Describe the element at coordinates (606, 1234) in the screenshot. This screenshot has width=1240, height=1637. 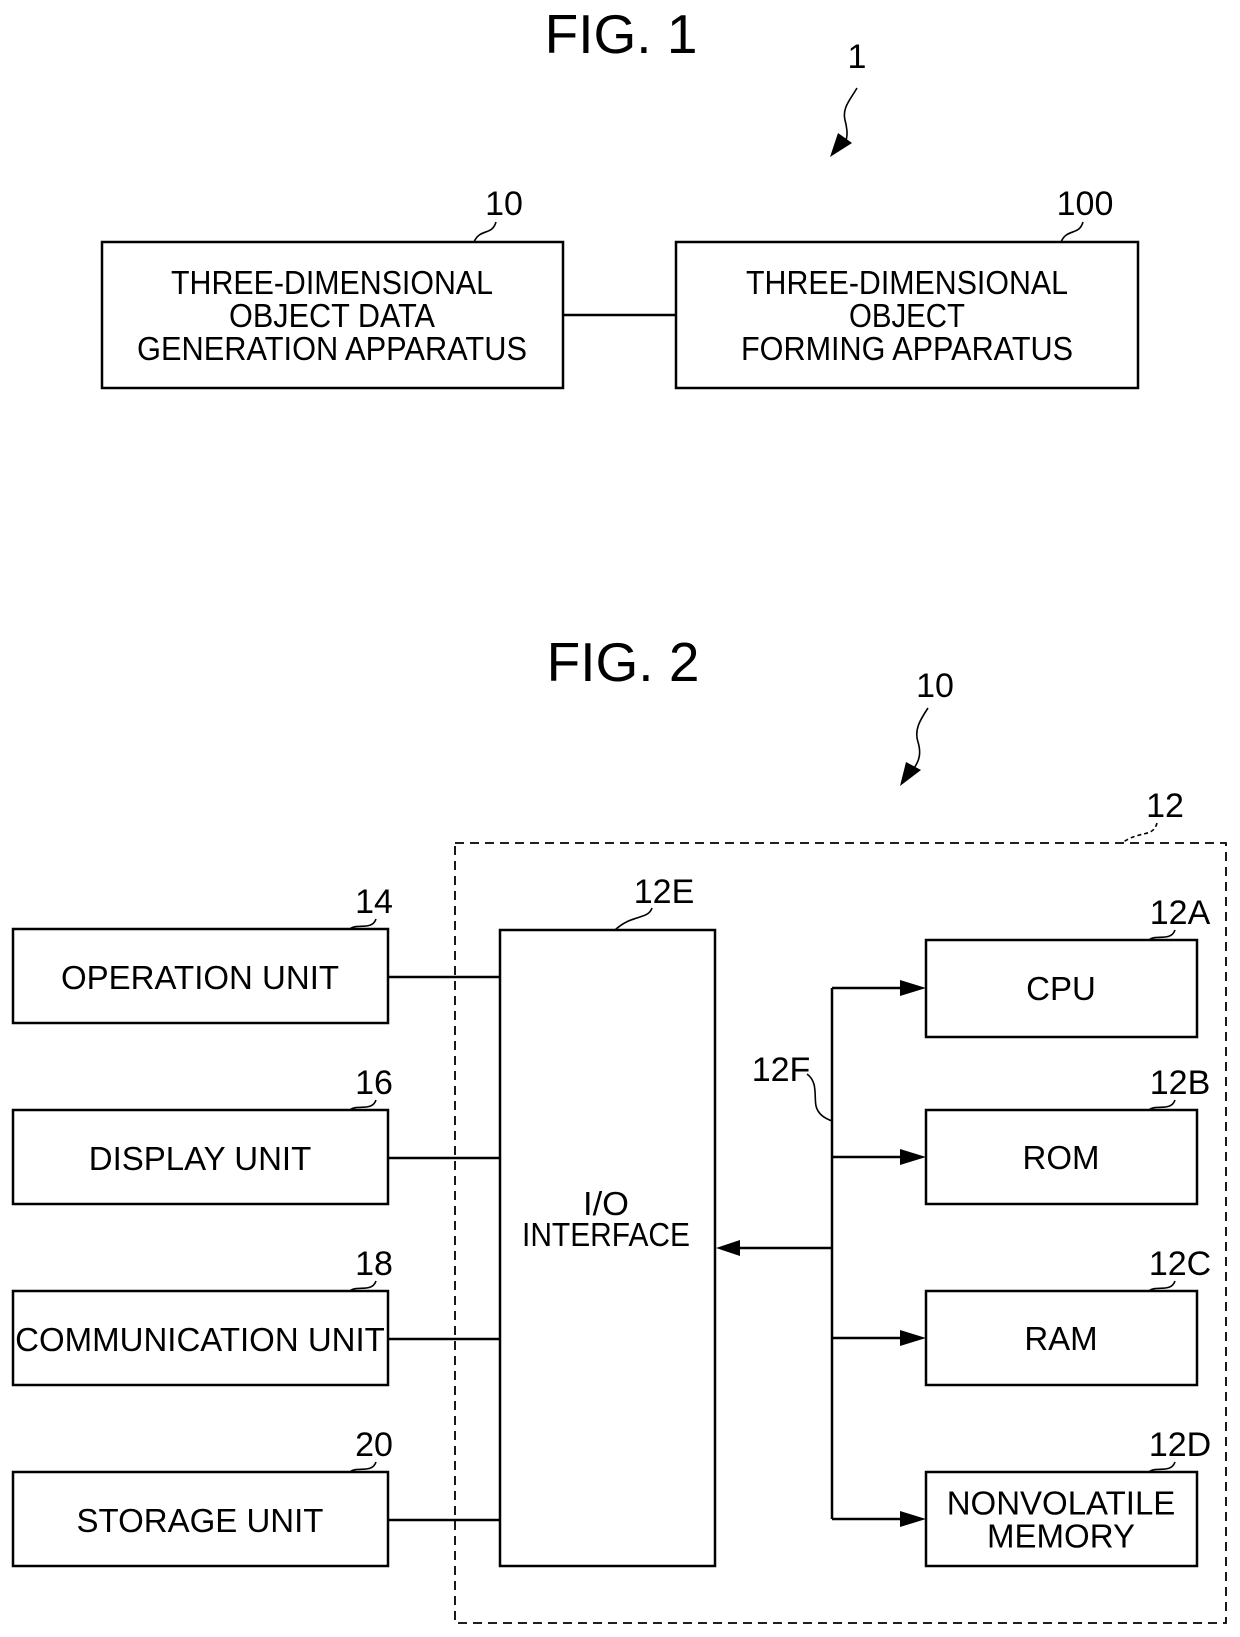
I see `io-interface-line-2: INTERFACE` at that location.